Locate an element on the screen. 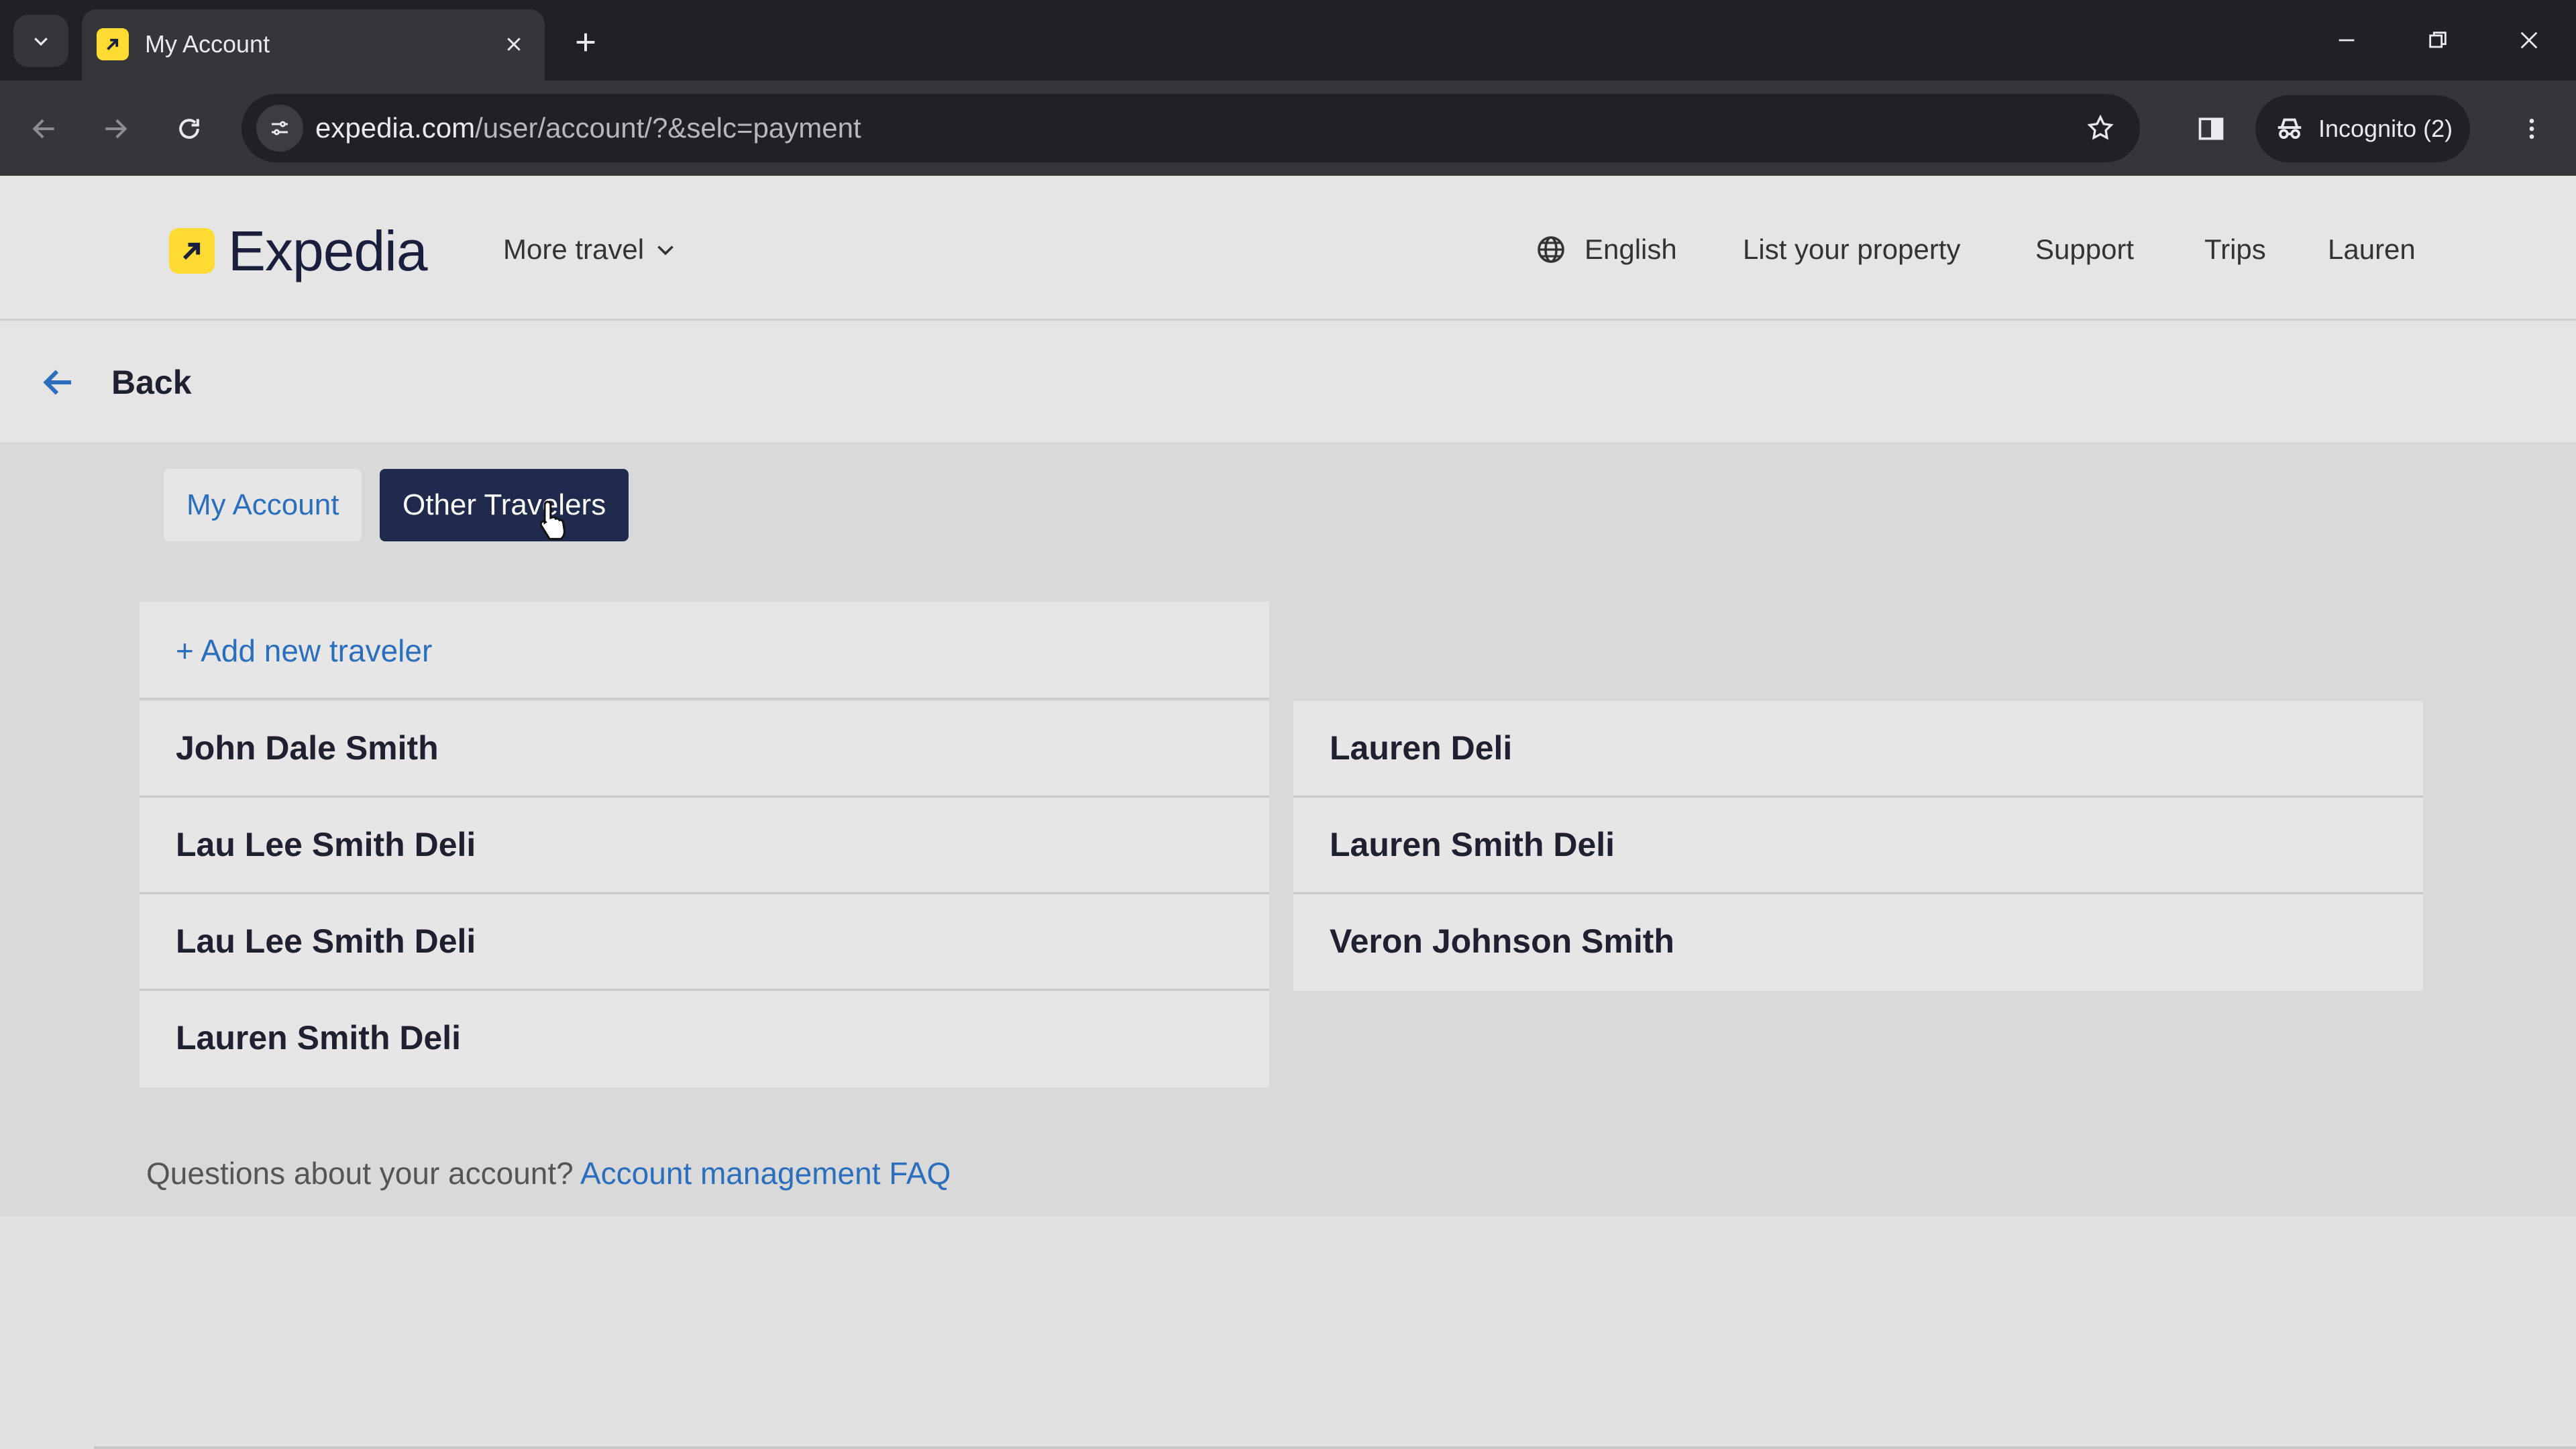  tab-search-button is located at coordinates (40, 41).